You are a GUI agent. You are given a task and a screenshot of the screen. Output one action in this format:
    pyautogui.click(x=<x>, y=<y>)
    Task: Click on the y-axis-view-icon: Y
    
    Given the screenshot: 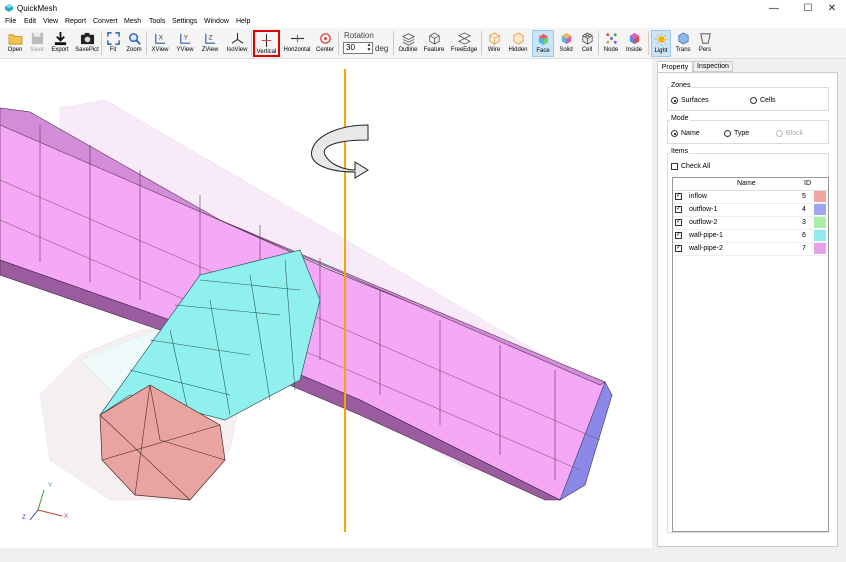 What is the action you would take?
    pyautogui.click(x=184, y=38)
    